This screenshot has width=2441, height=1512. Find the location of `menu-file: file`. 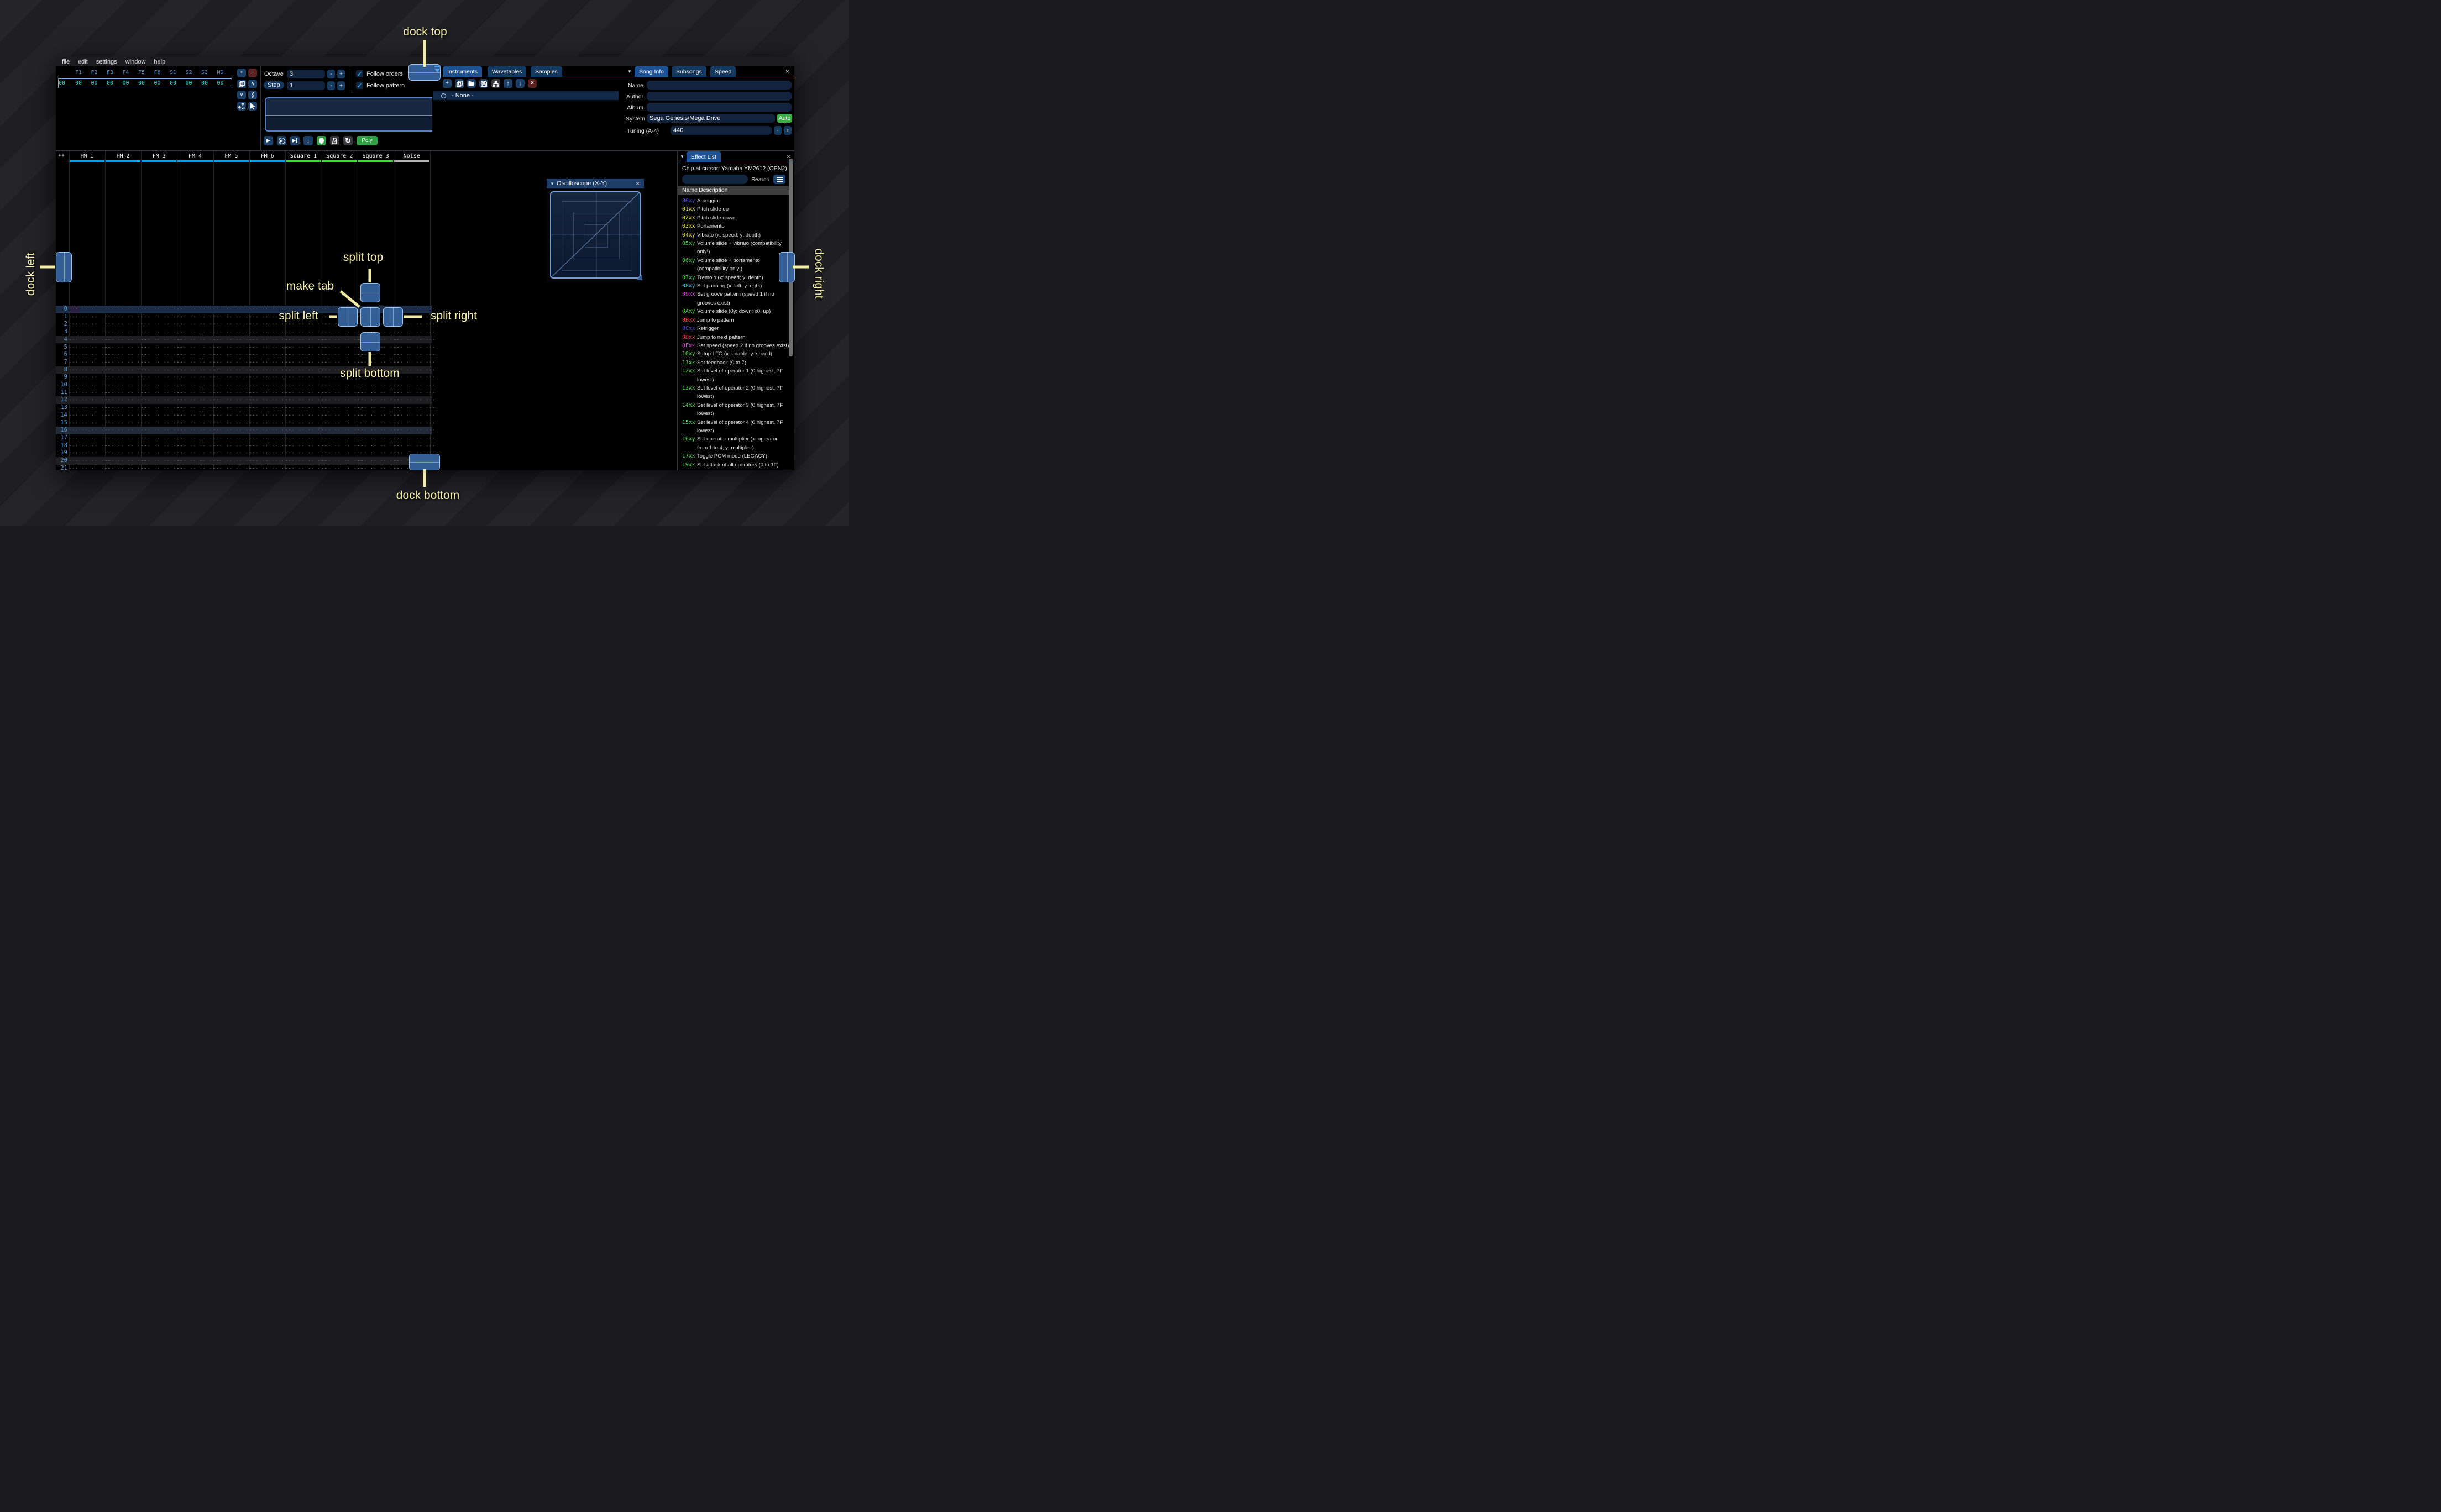

menu-file: file is located at coordinates (66, 62).